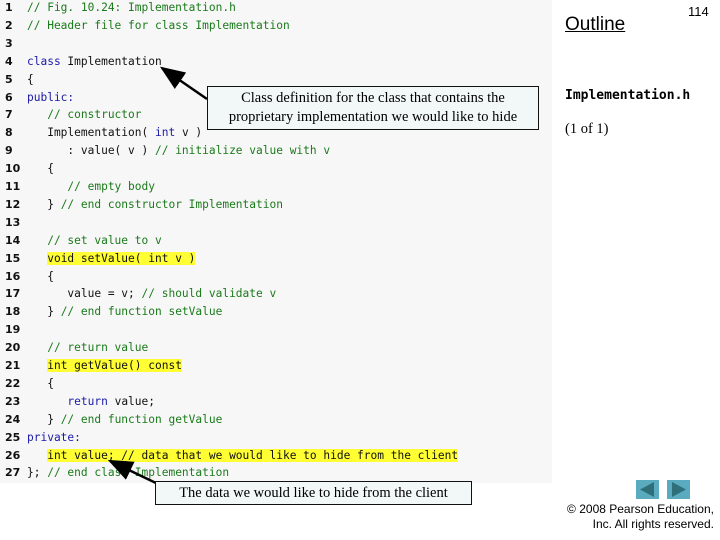  I want to click on code-keyword: class, so click(44, 61).